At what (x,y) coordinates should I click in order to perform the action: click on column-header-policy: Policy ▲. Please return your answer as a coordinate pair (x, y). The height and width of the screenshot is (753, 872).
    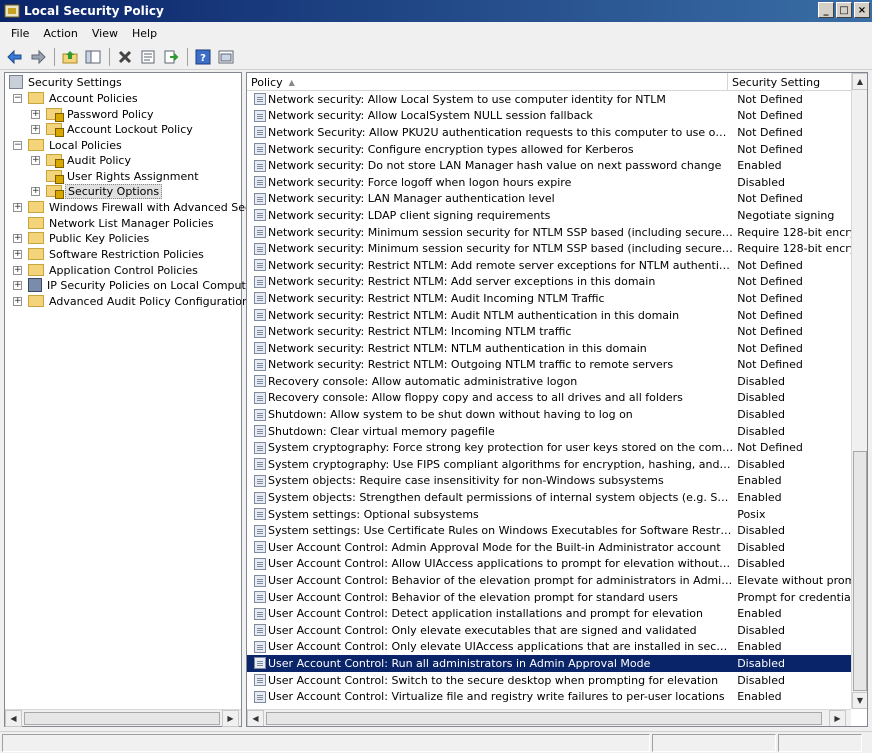
    Looking at the image, I should click on (487, 82).